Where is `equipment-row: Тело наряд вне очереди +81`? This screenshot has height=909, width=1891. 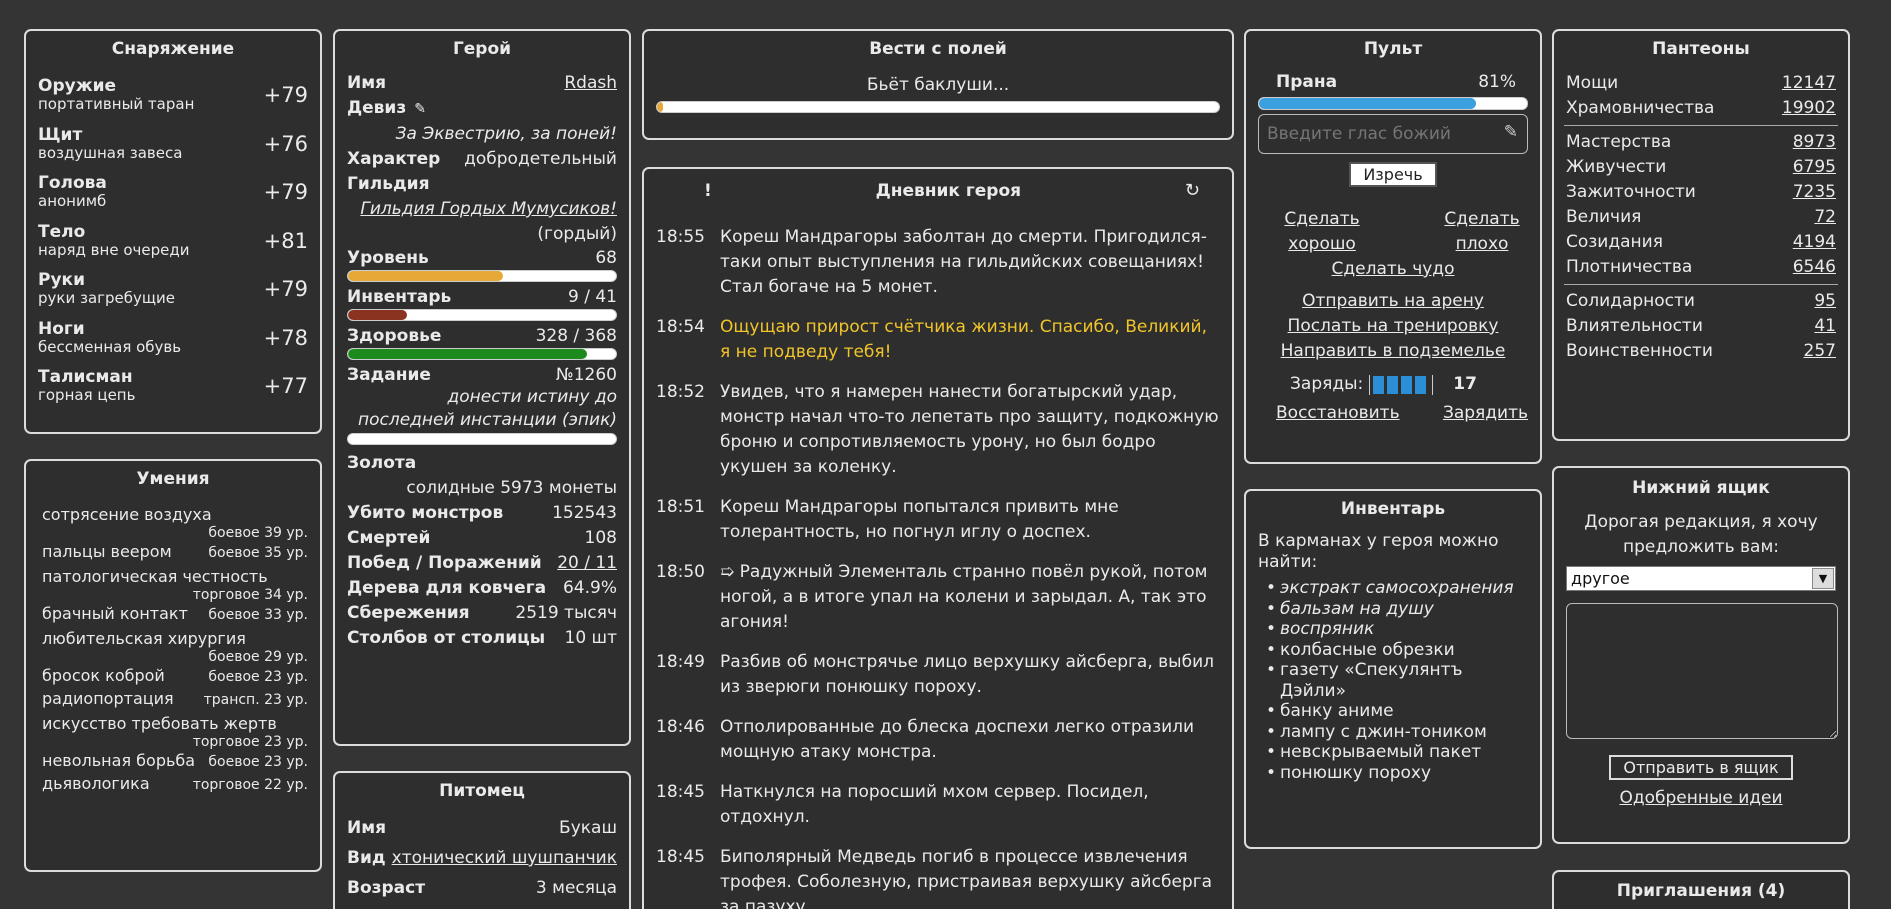
equipment-row: Тело наряд вне очереди +81 is located at coordinates (173, 241).